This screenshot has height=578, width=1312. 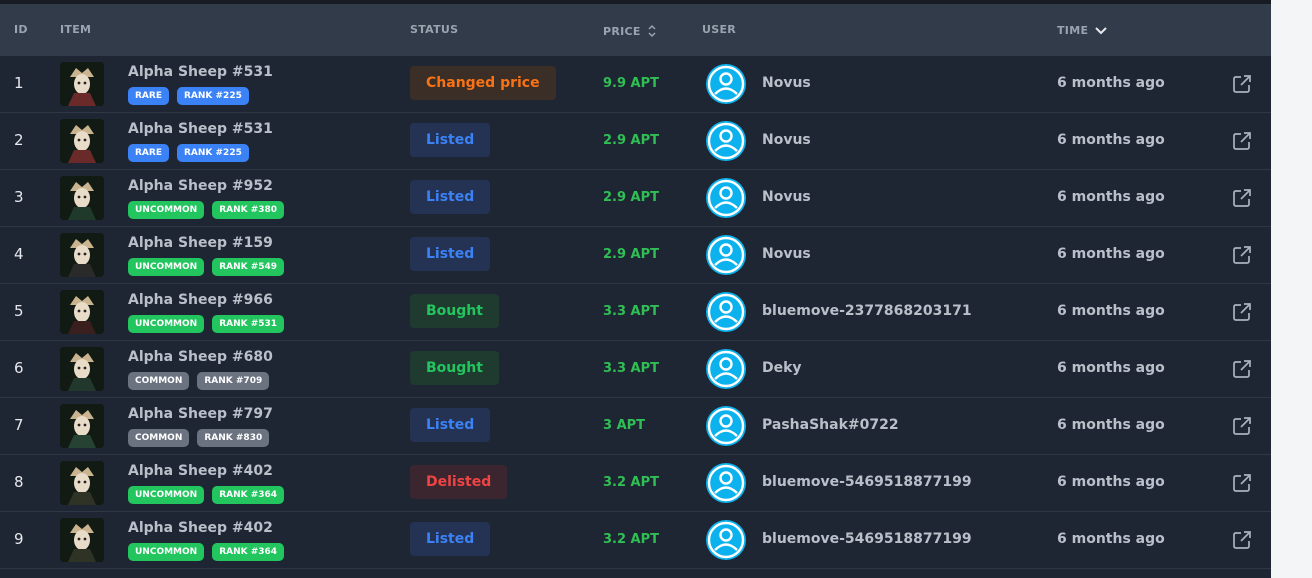 I want to click on item-badges: UNCOMMON RANK #531, so click(x=206, y=324).